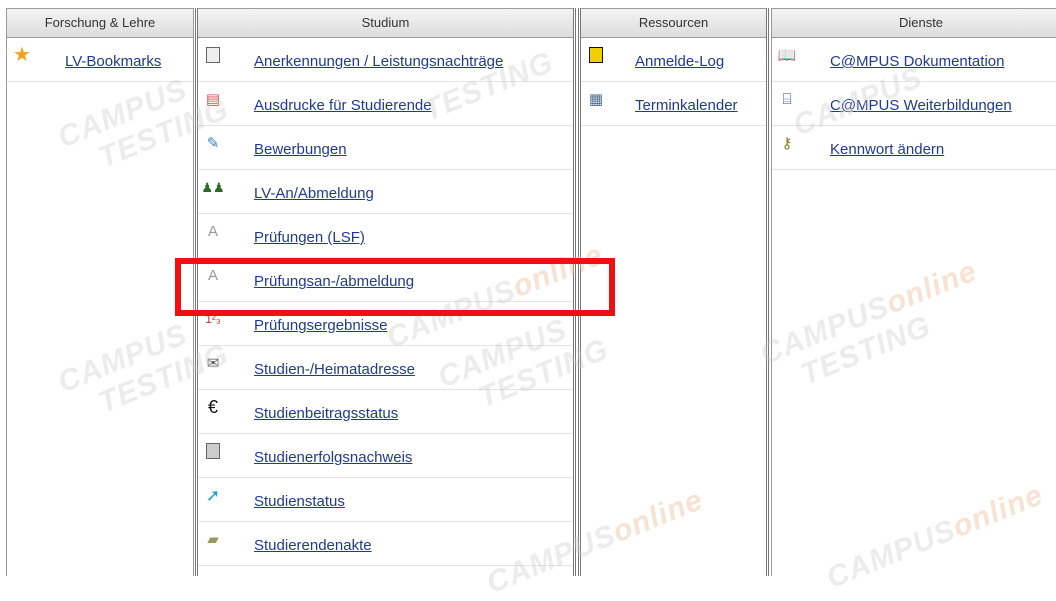 Image resolution: width=1056 pixels, height=601 pixels. What do you see at coordinates (787, 55) in the screenshot?
I see `book-icon: 📖` at bounding box center [787, 55].